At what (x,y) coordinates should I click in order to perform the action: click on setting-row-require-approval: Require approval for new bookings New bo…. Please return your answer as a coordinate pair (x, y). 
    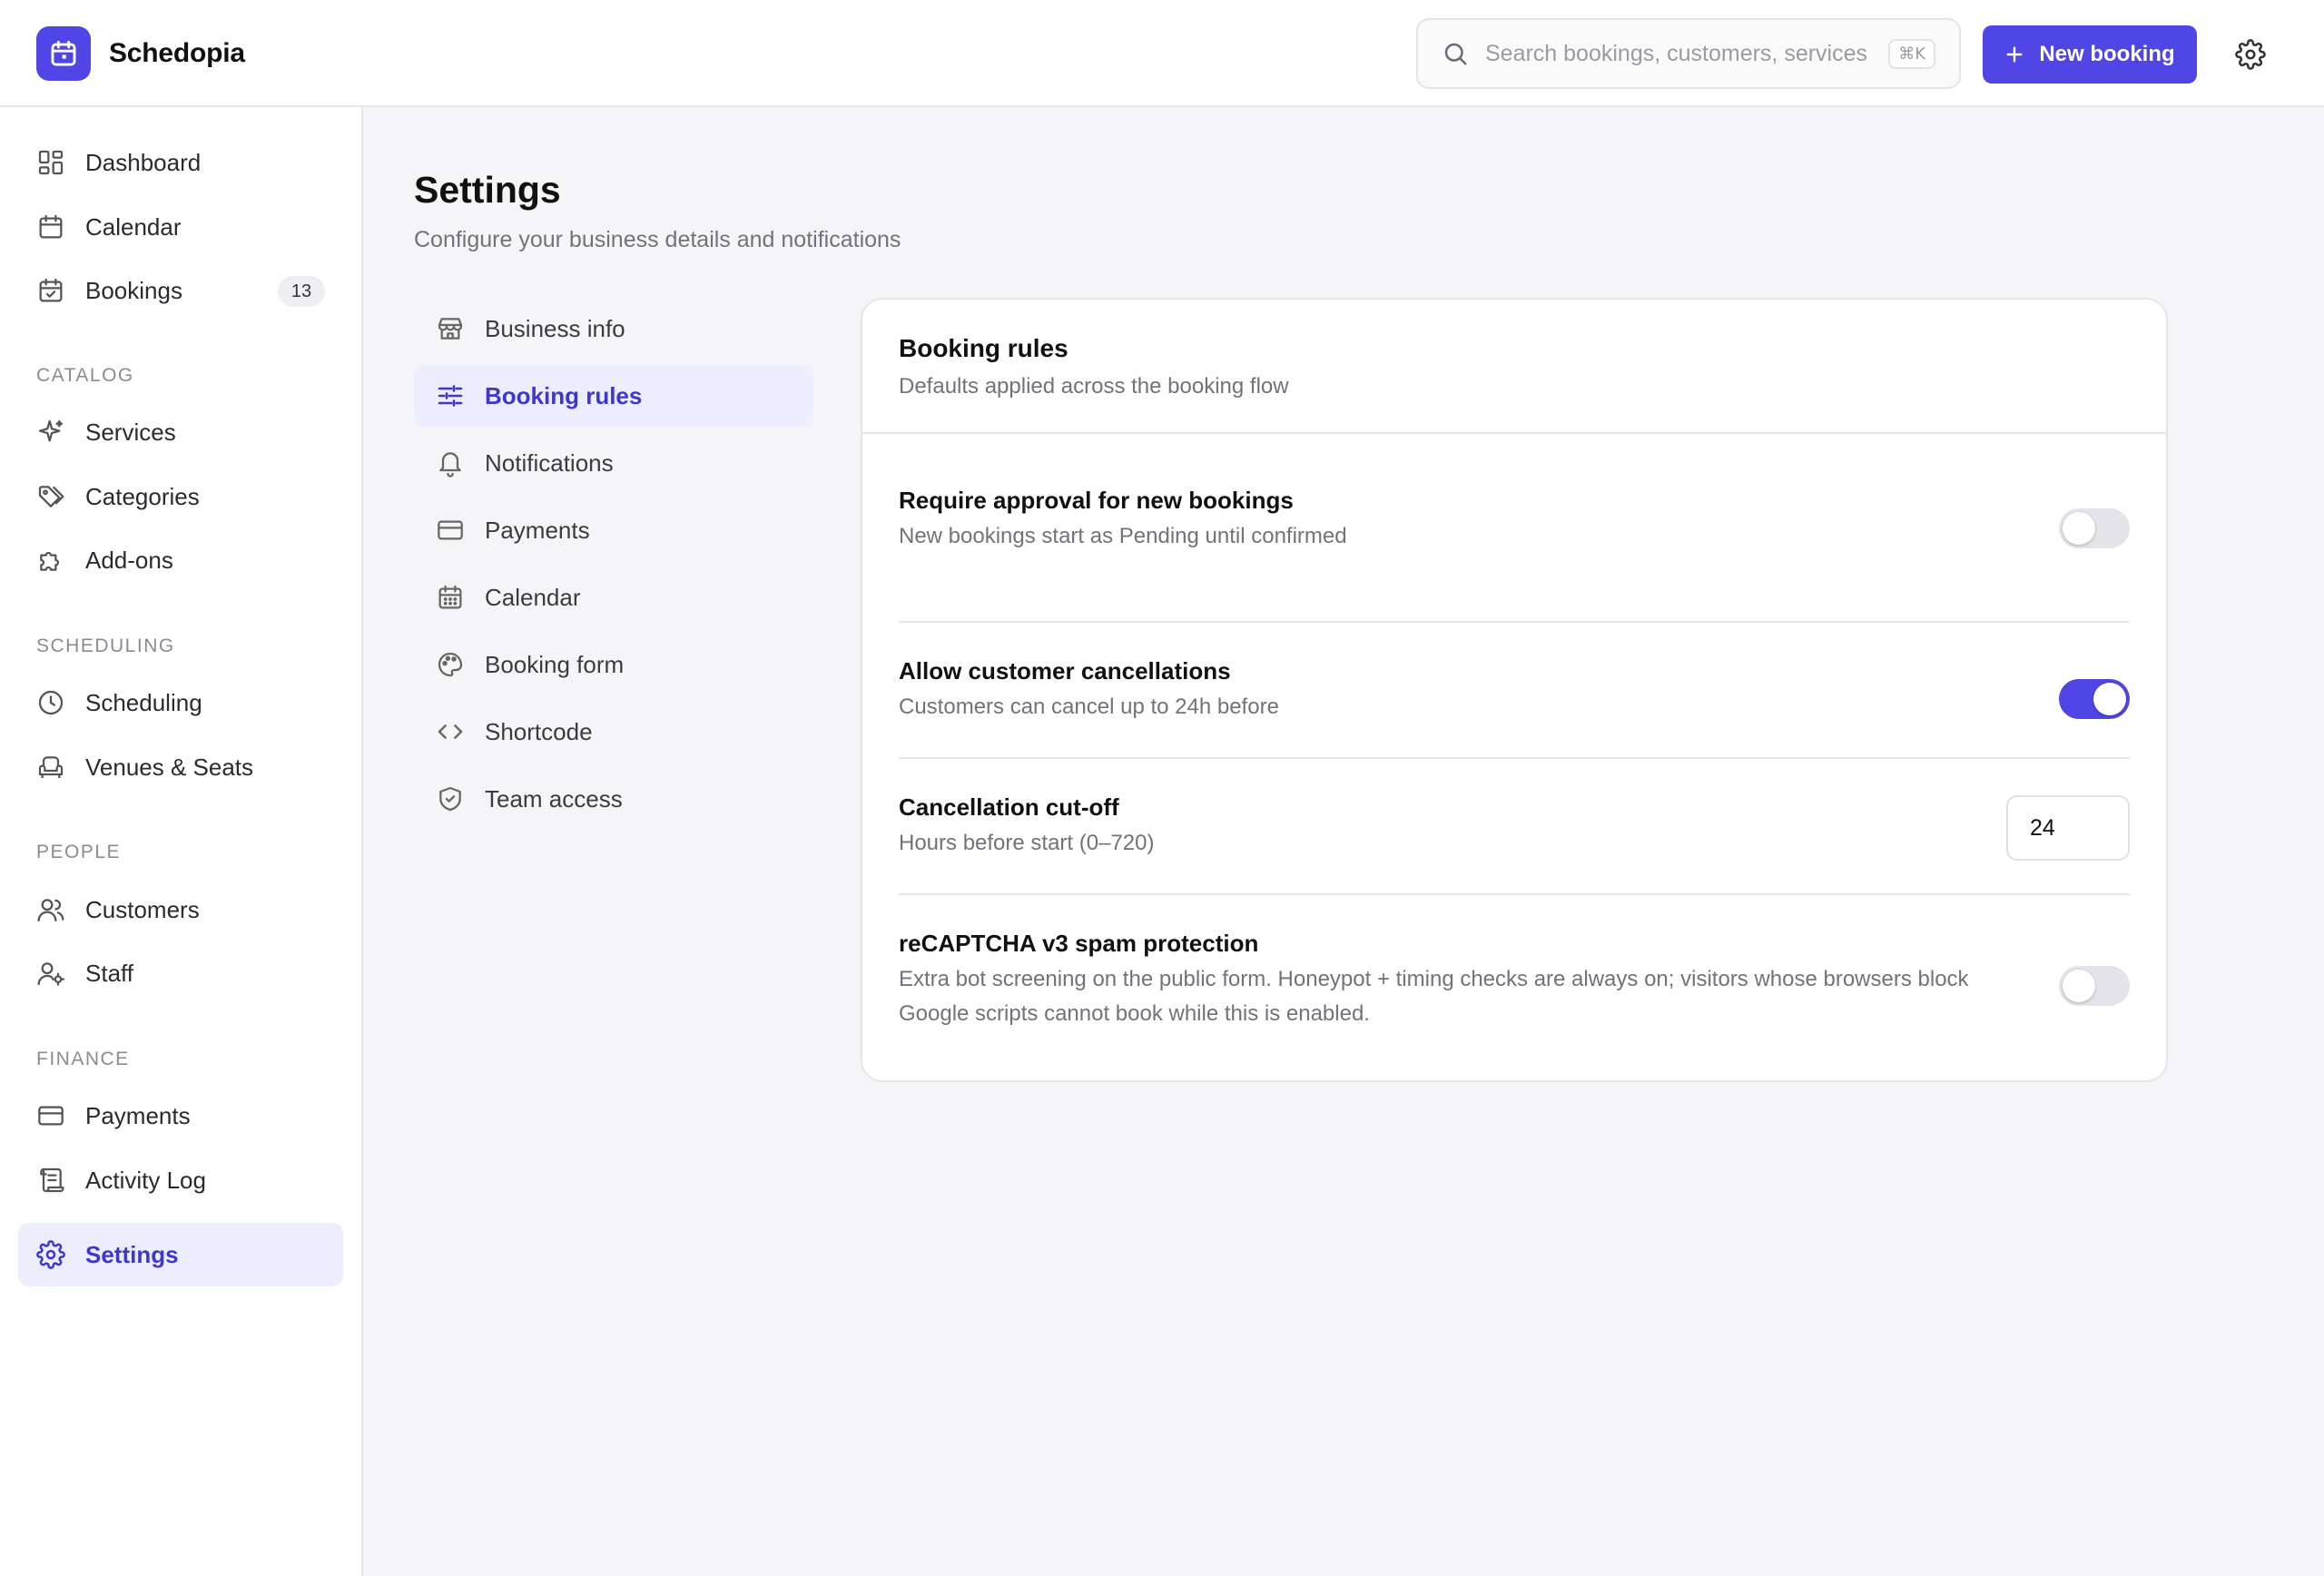
    Looking at the image, I should click on (1514, 555).